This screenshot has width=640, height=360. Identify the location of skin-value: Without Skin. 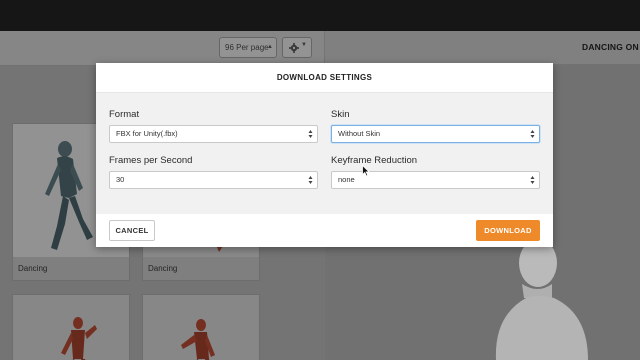
(359, 133).